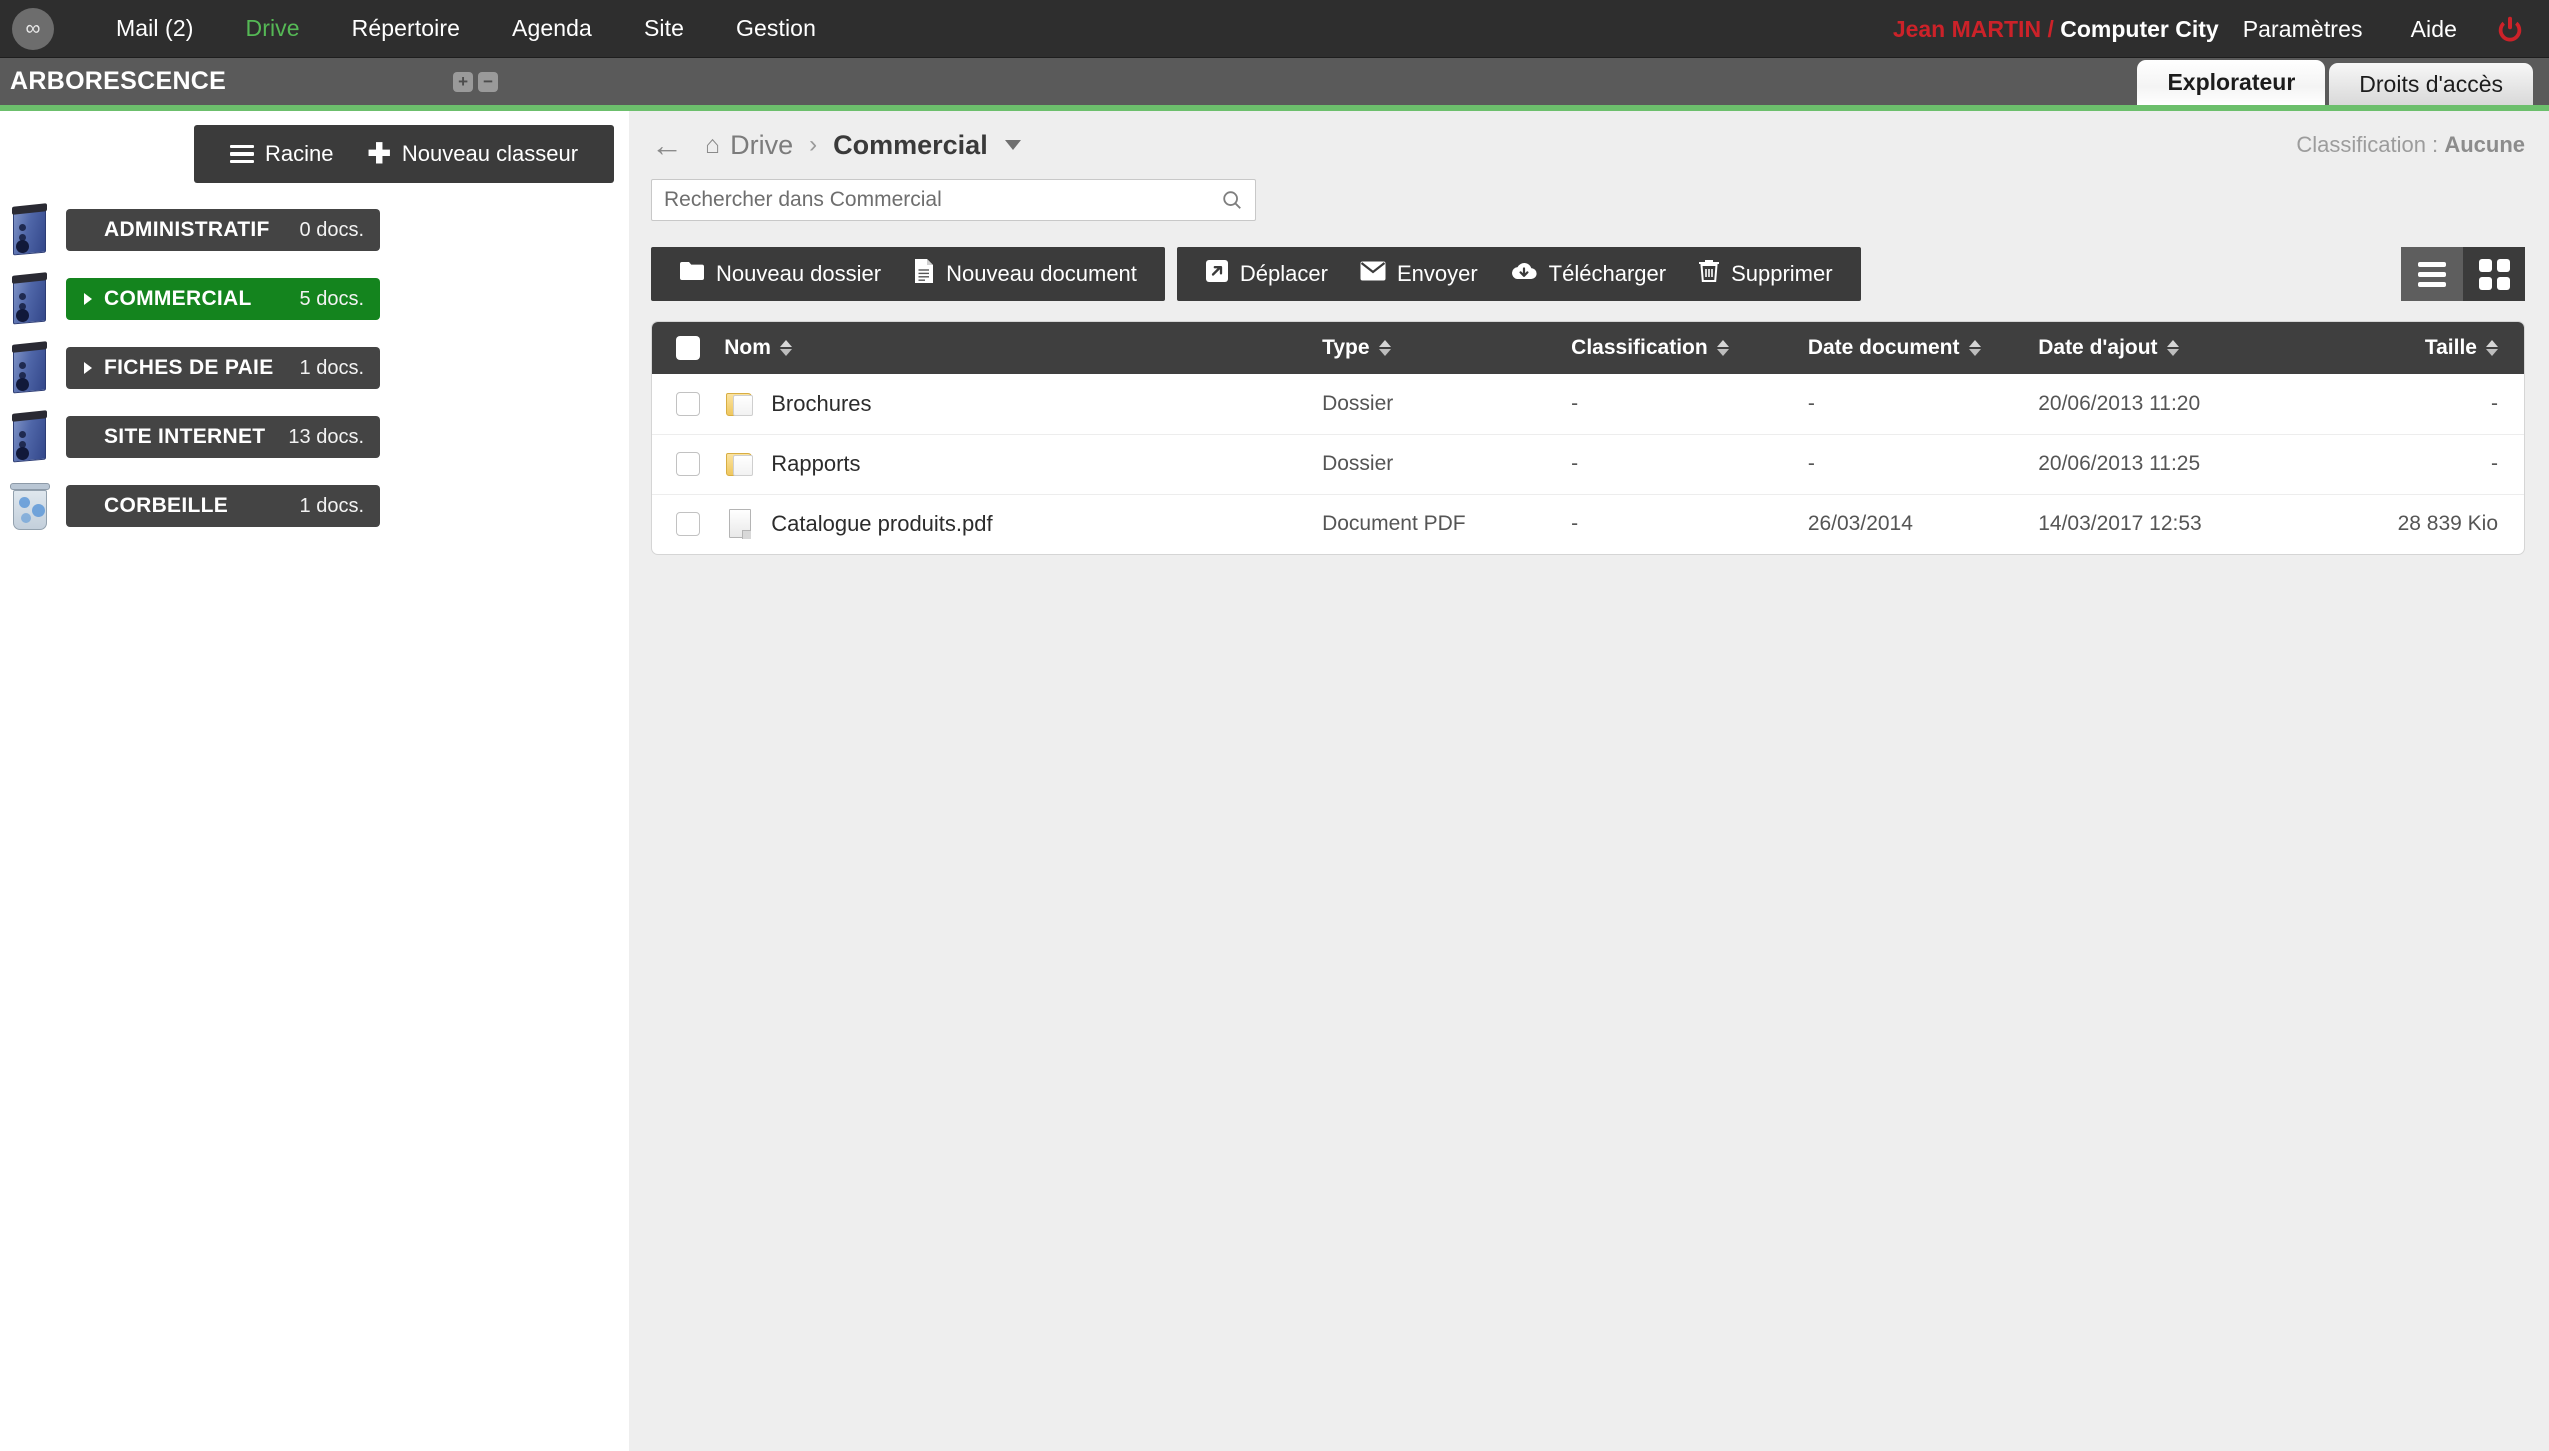 The width and height of the screenshot is (2549, 1451). I want to click on back-arrow-icon: ←, so click(667, 145).